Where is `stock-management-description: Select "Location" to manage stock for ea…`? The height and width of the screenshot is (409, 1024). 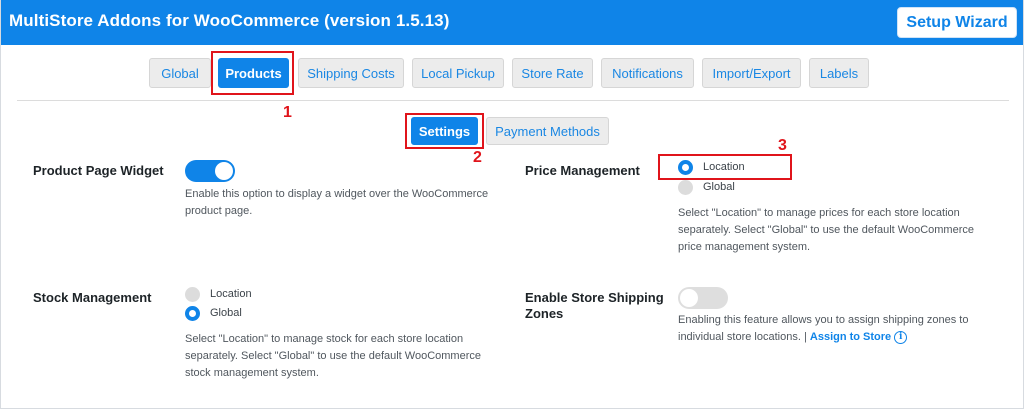 stock-management-description: Select "Location" to manage stock for ea… is located at coordinates (345, 356).